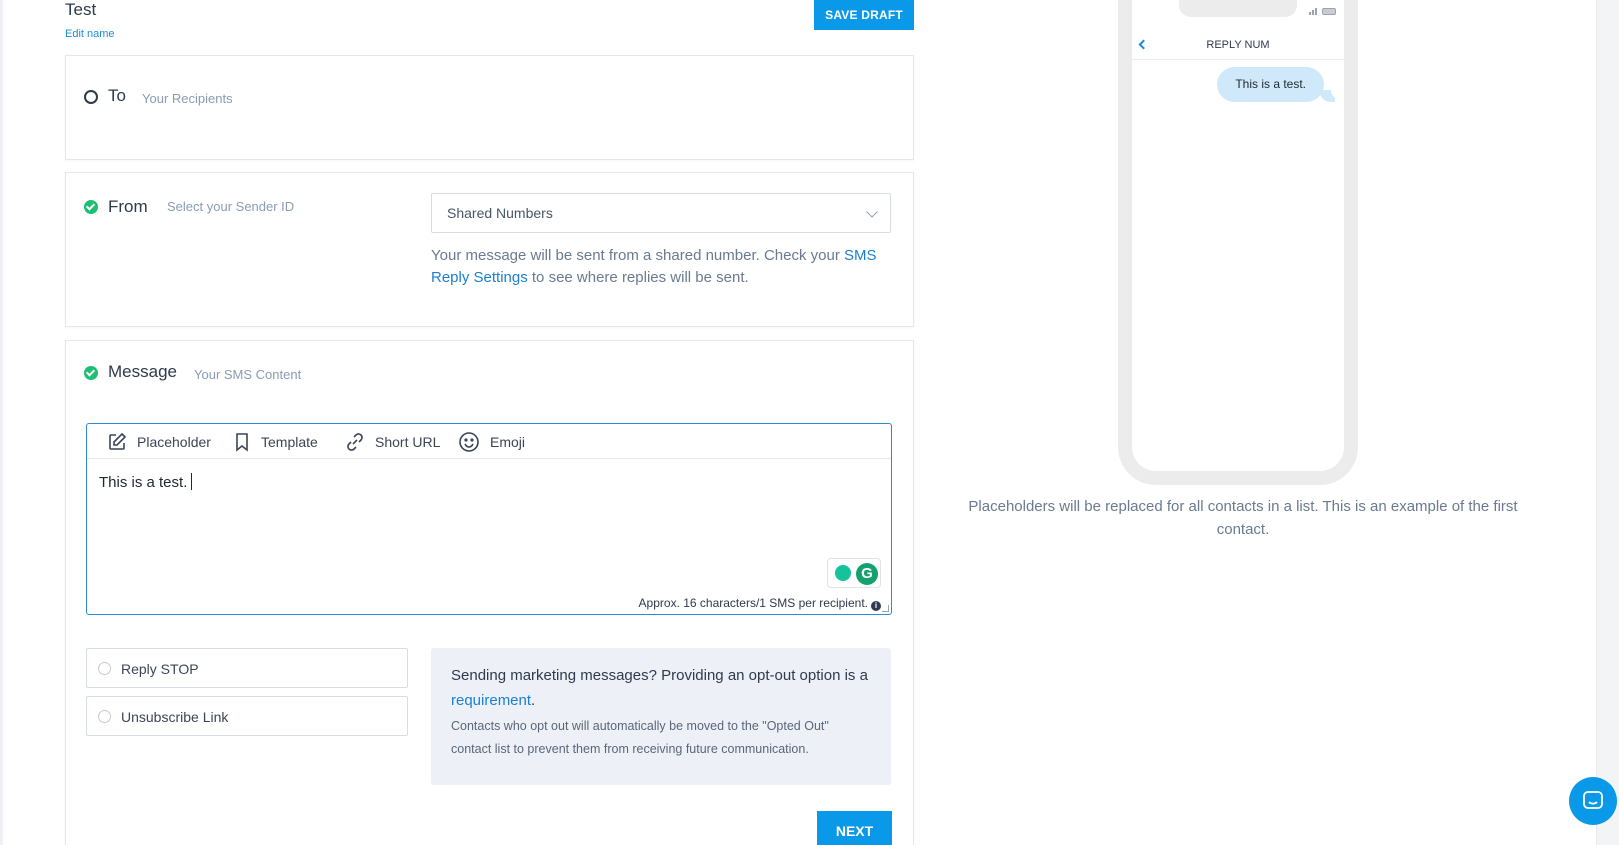 This screenshot has height=845, width=1619. What do you see at coordinates (508, 441) in the screenshot?
I see `emoji-label: Emoji` at bounding box center [508, 441].